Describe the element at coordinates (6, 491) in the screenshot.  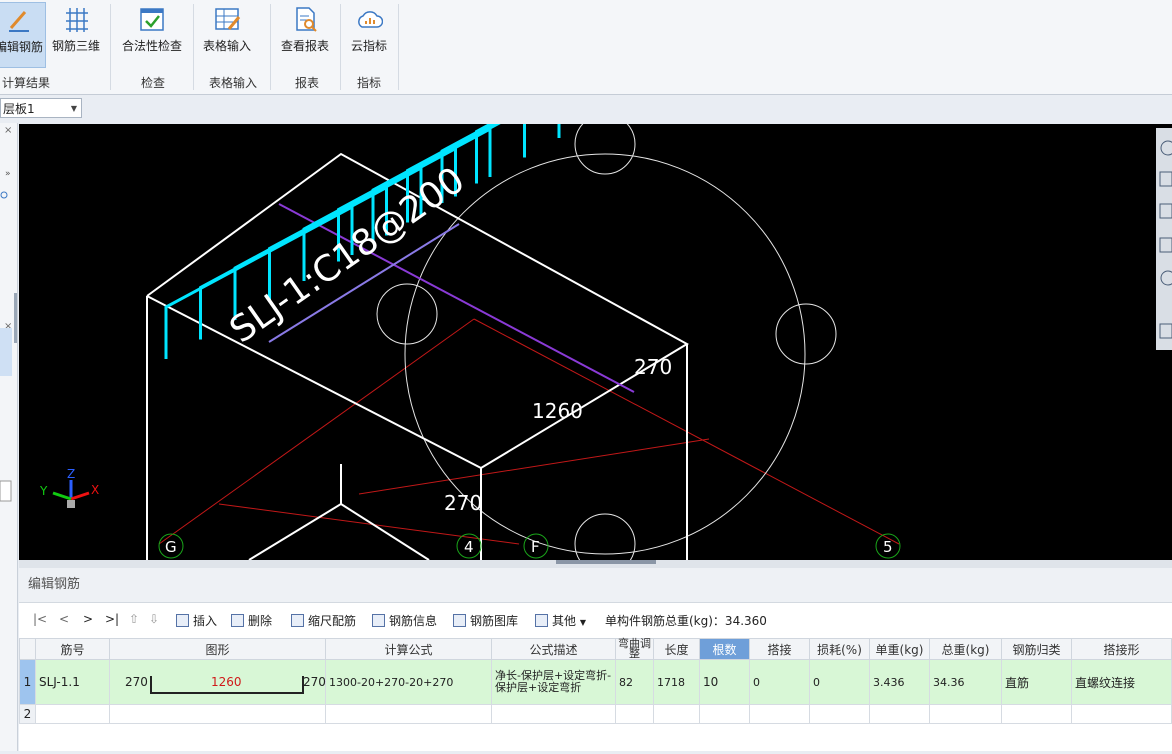
I see `input-box` at that location.